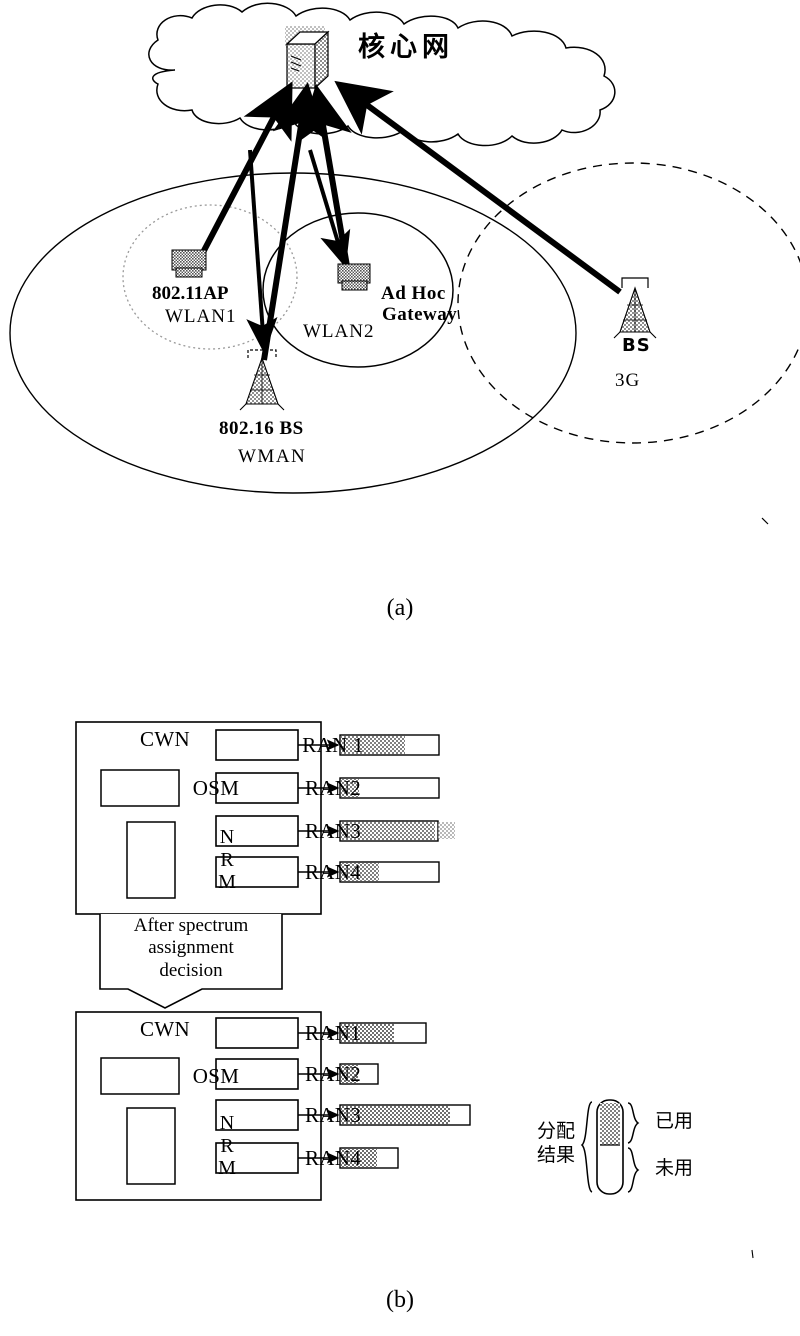 This screenshot has height=1336, width=800. I want to click on ran-box-before-1: RAN 1, so click(333, 744).